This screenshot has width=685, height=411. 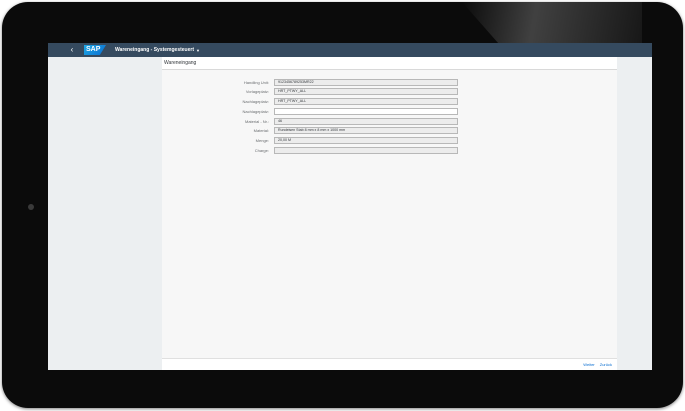 I want to click on next-button: Weiter, so click(x=588, y=364).